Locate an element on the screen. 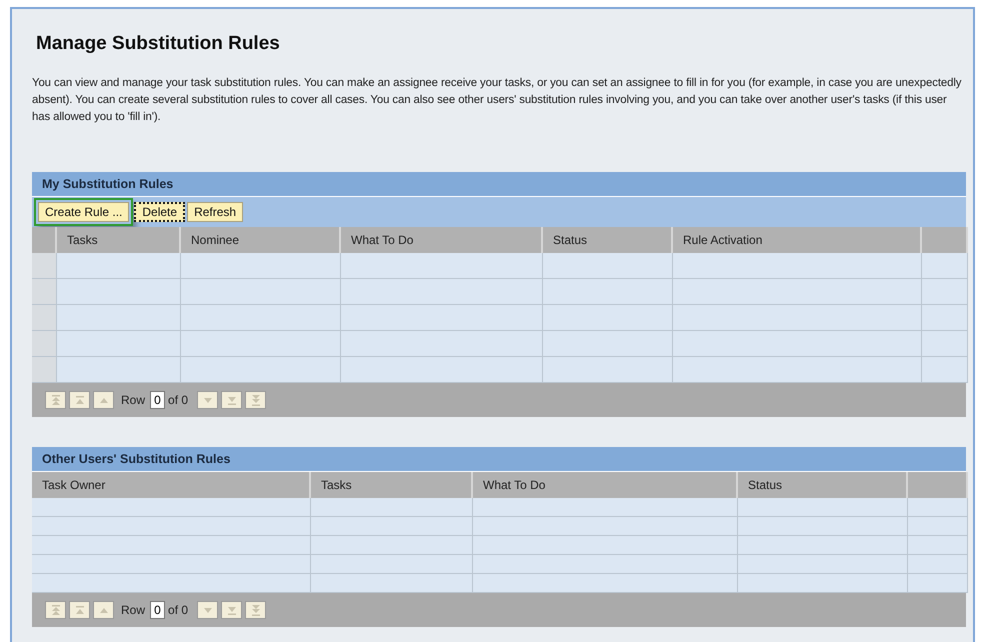  toolbar-button: Refresh is located at coordinates (215, 212).